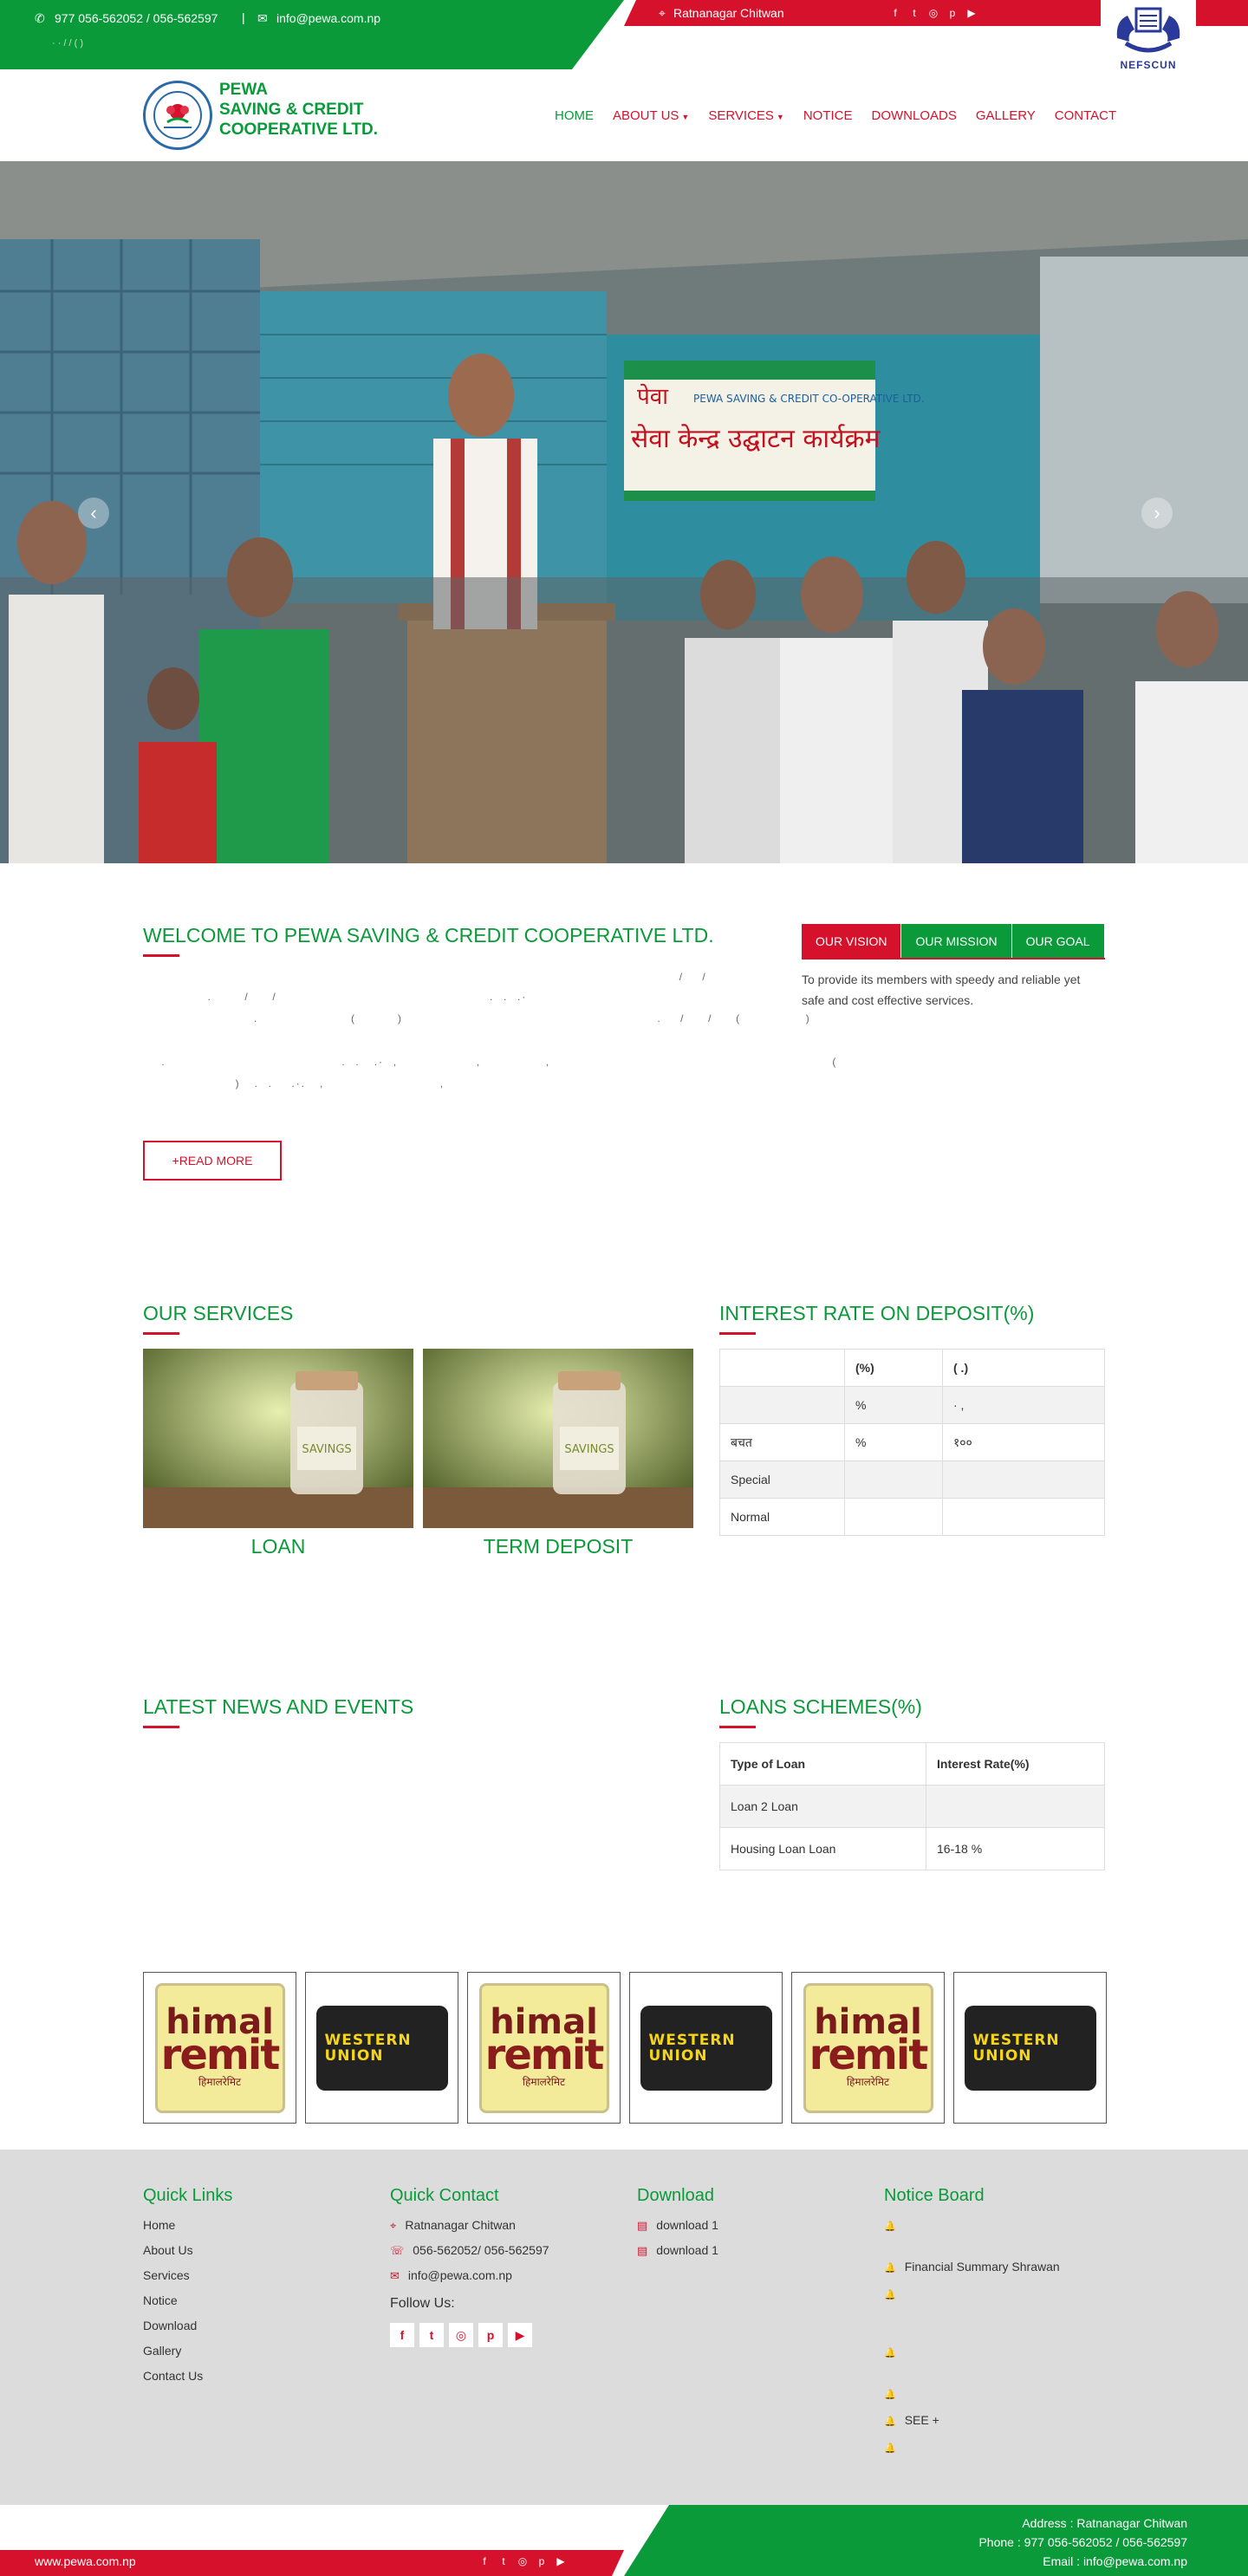 The width and height of the screenshot is (1248, 2576). I want to click on notice-label: Financial Summary Shrawan, so click(982, 2267).